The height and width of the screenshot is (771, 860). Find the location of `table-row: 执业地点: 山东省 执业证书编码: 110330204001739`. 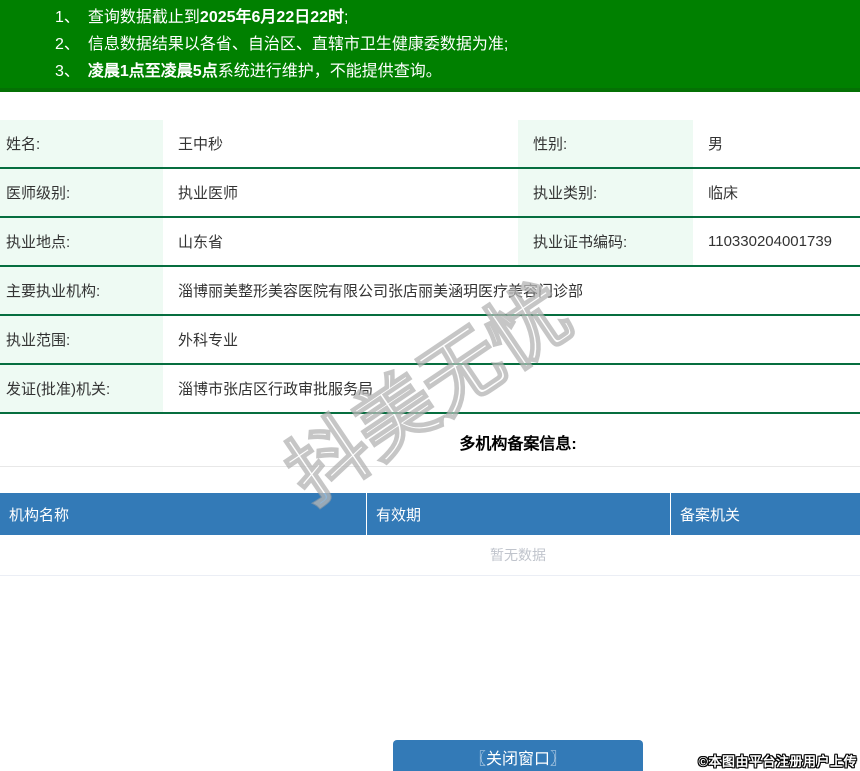

table-row: 执业地点: 山东省 执业证书编码: 110330204001739 is located at coordinates (430, 242).